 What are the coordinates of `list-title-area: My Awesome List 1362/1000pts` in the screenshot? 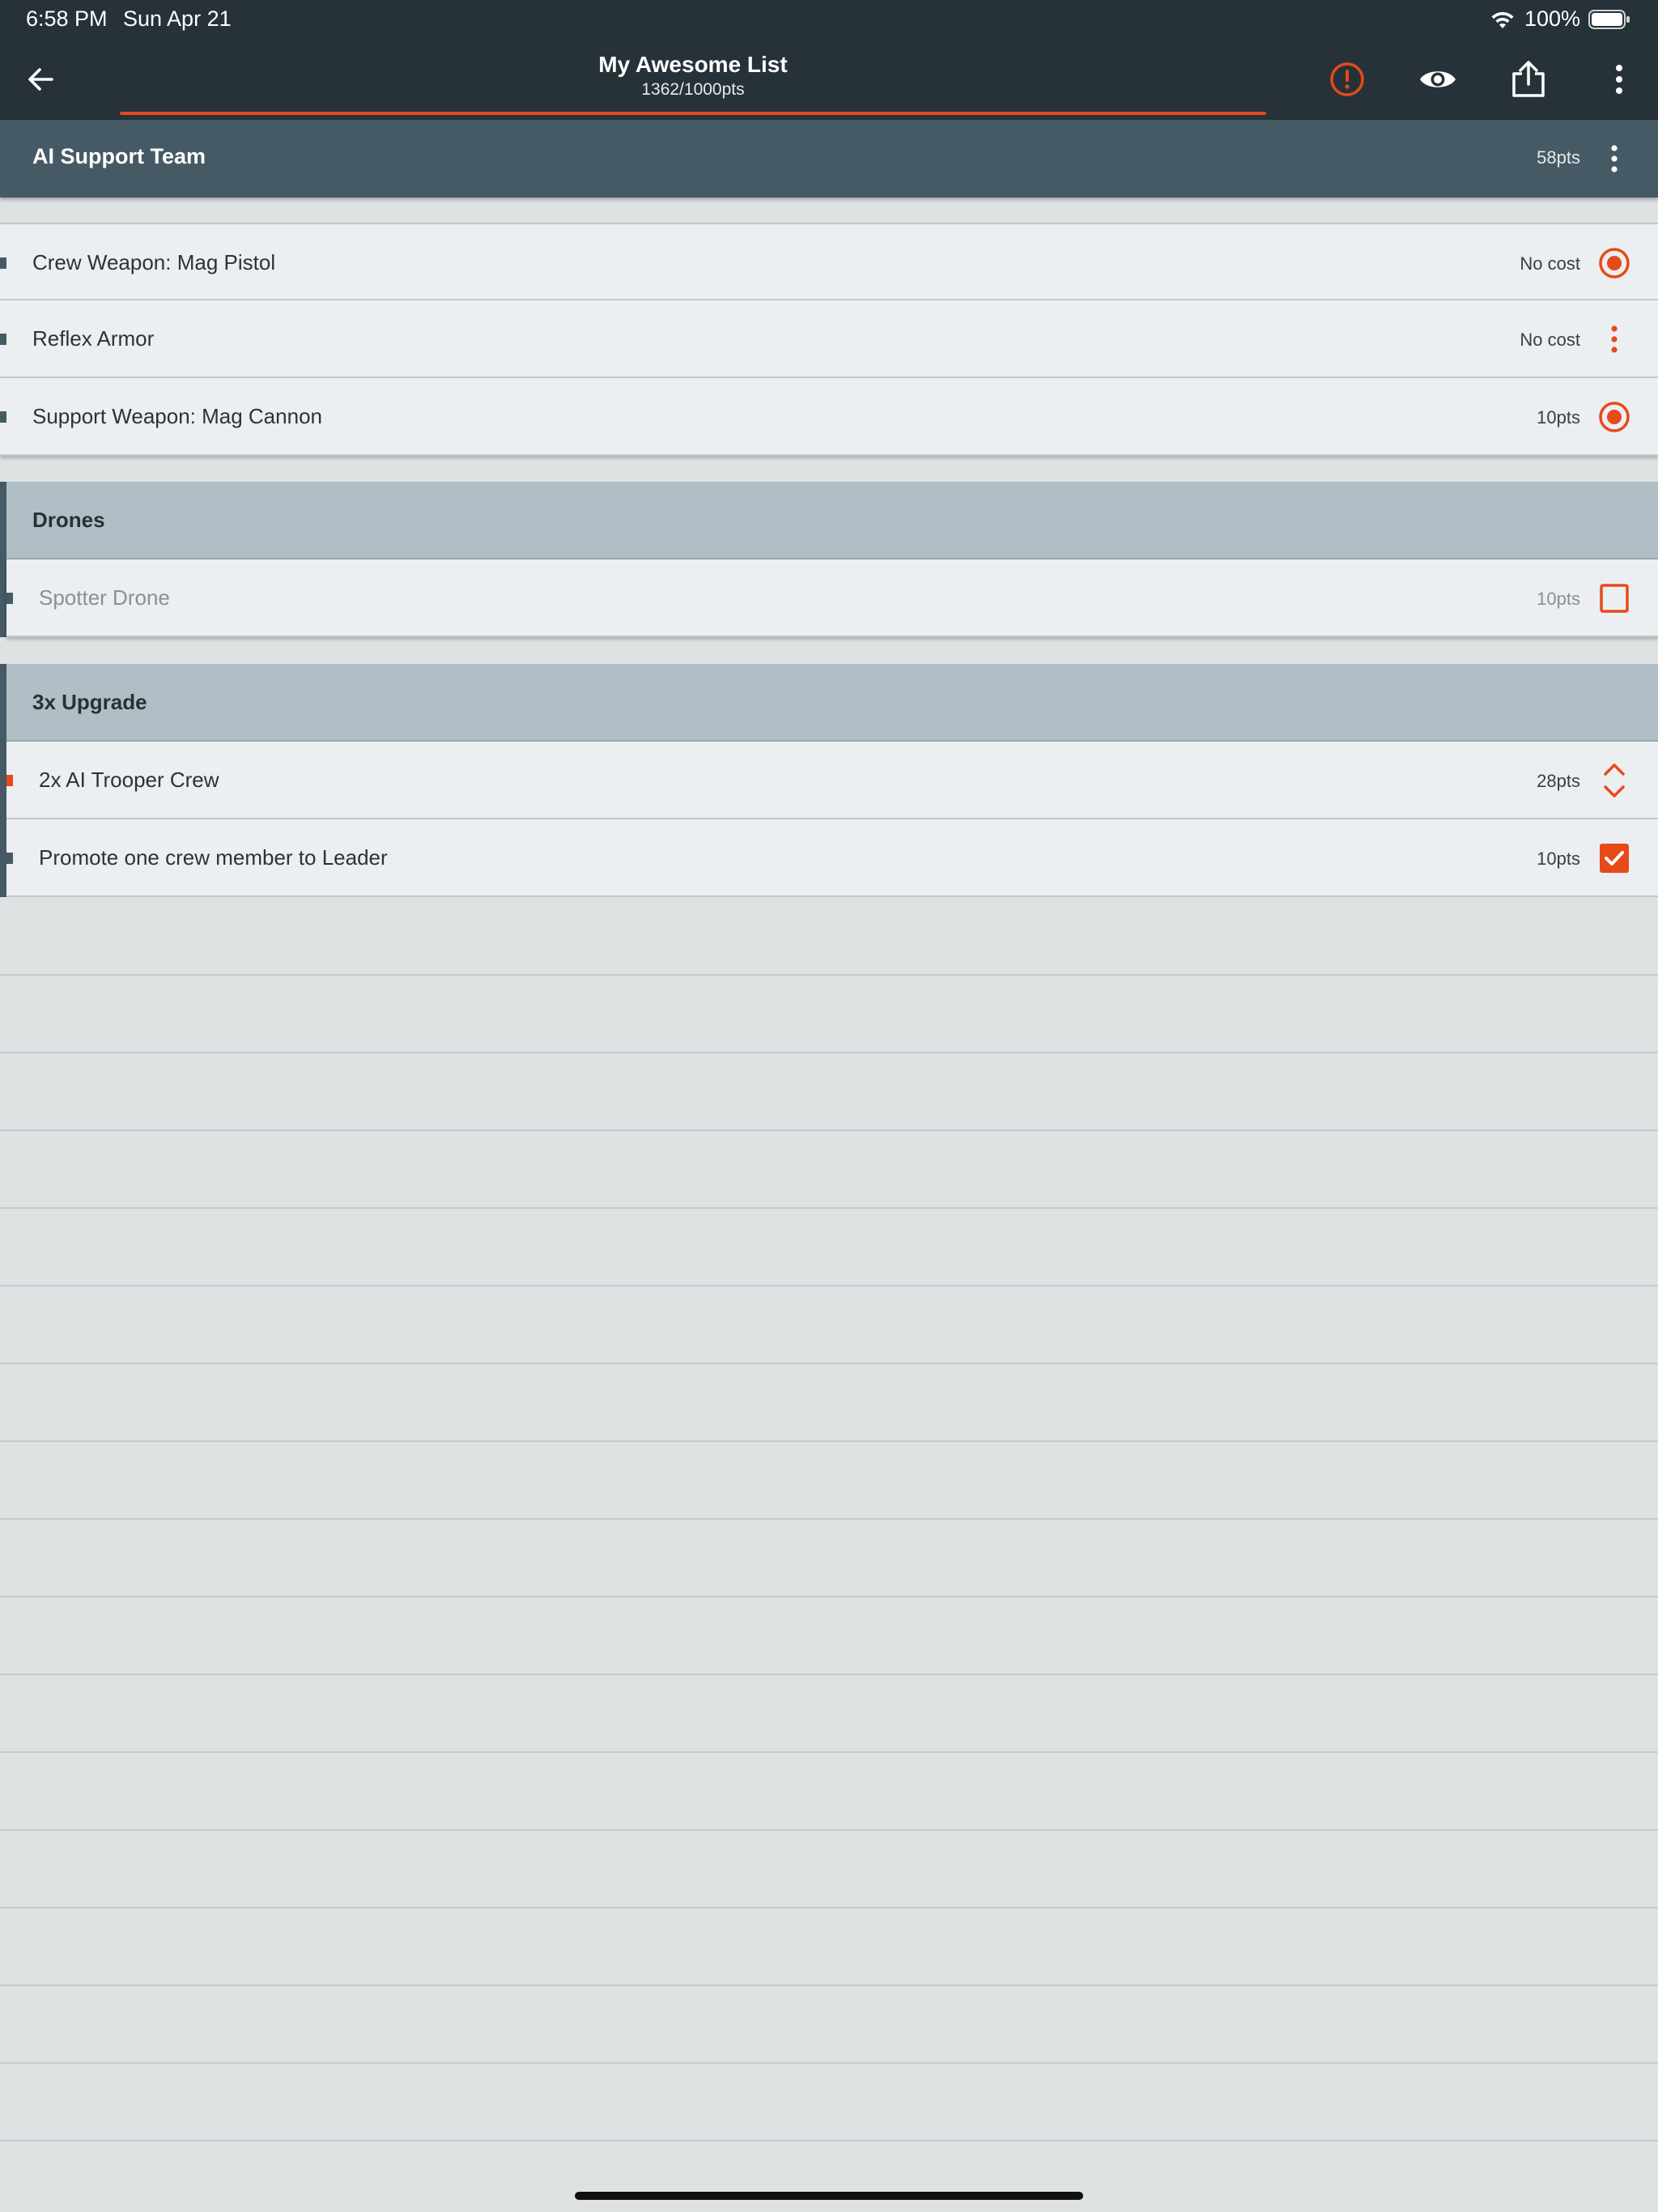 It's located at (693, 81).